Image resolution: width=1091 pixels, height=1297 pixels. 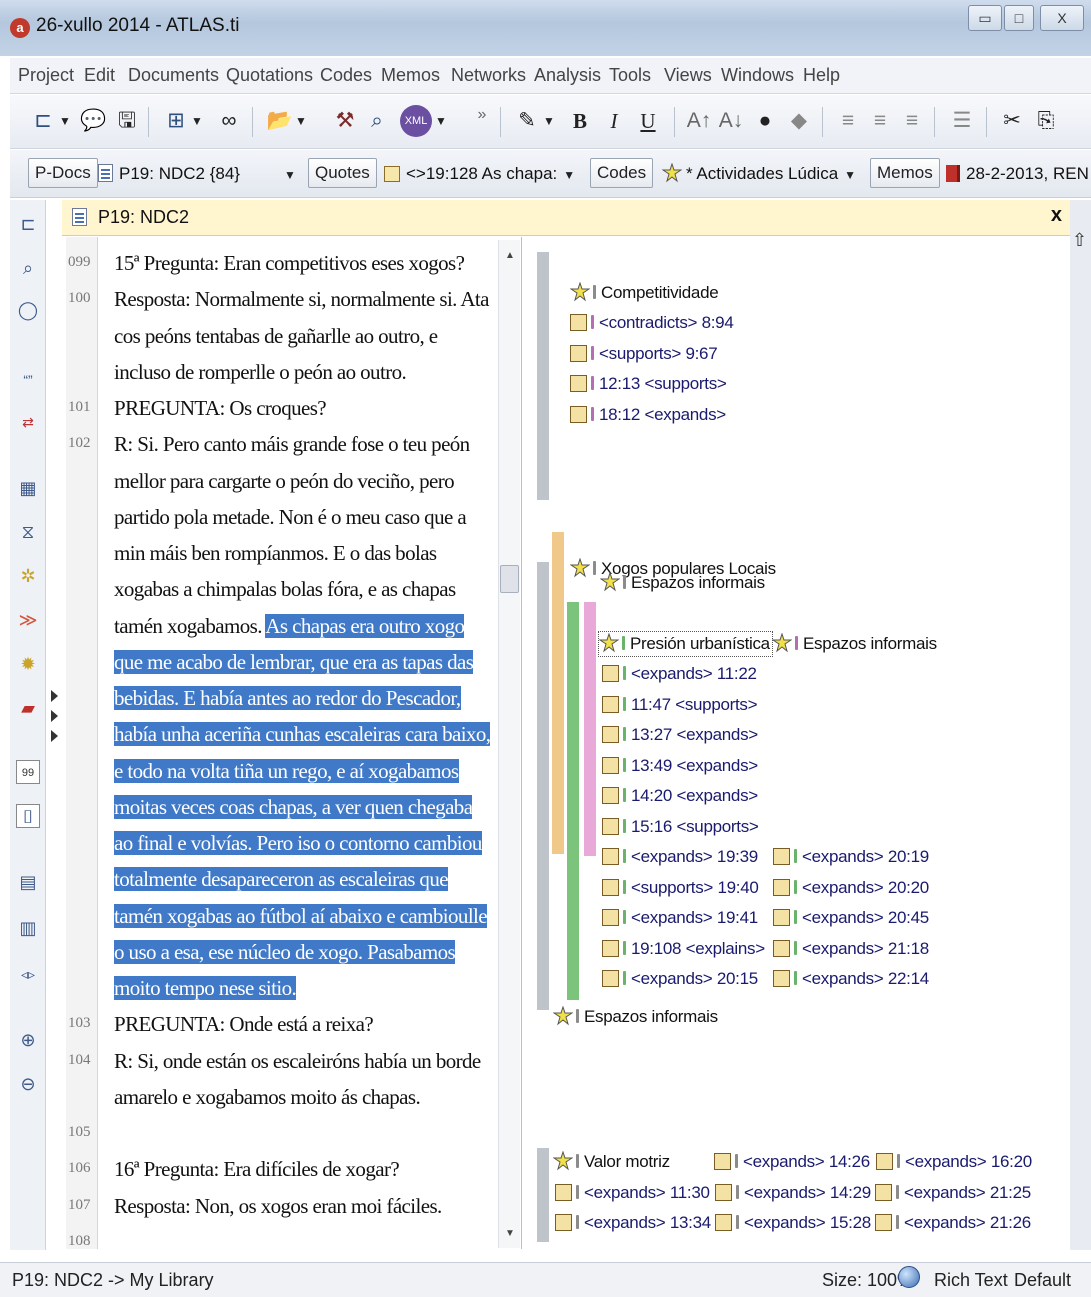 What do you see at coordinates (527, 121) in the screenshot?
I see `pen-icon: ✎` at bounding box center [527, 121].